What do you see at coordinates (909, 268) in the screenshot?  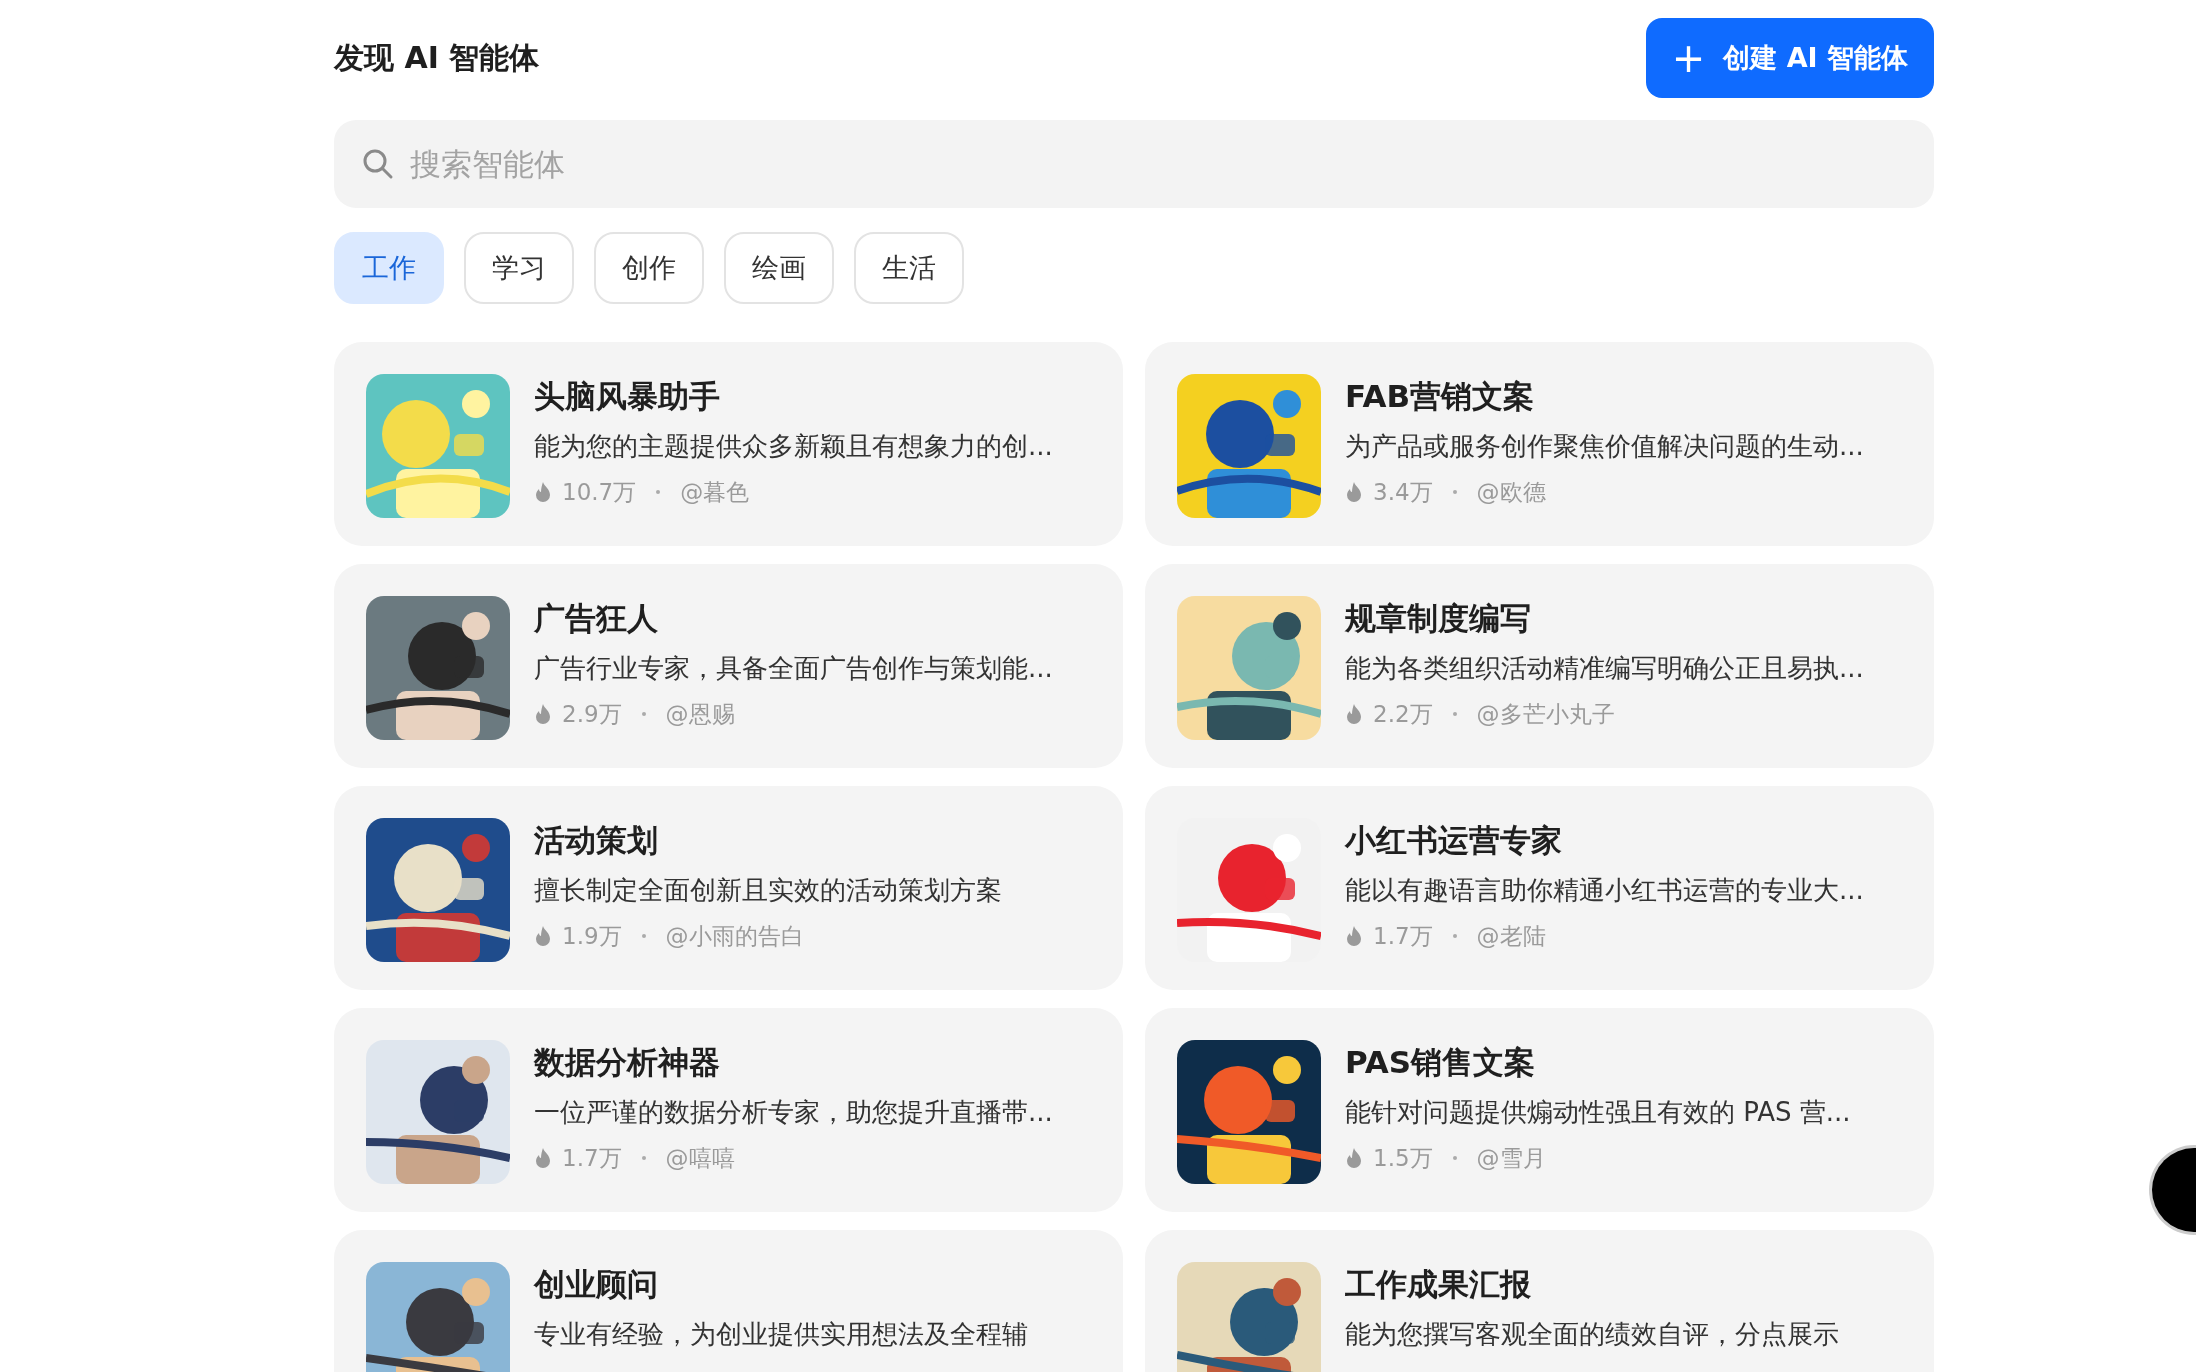 I see `category-tab: 生活` at bounding box center [909, 268].